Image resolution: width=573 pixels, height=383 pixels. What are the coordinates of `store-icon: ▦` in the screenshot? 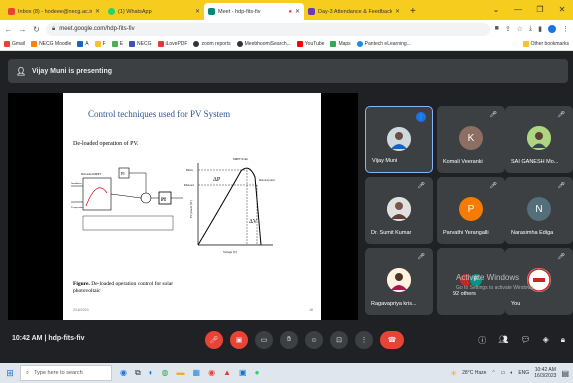 It's located at (197, 373).